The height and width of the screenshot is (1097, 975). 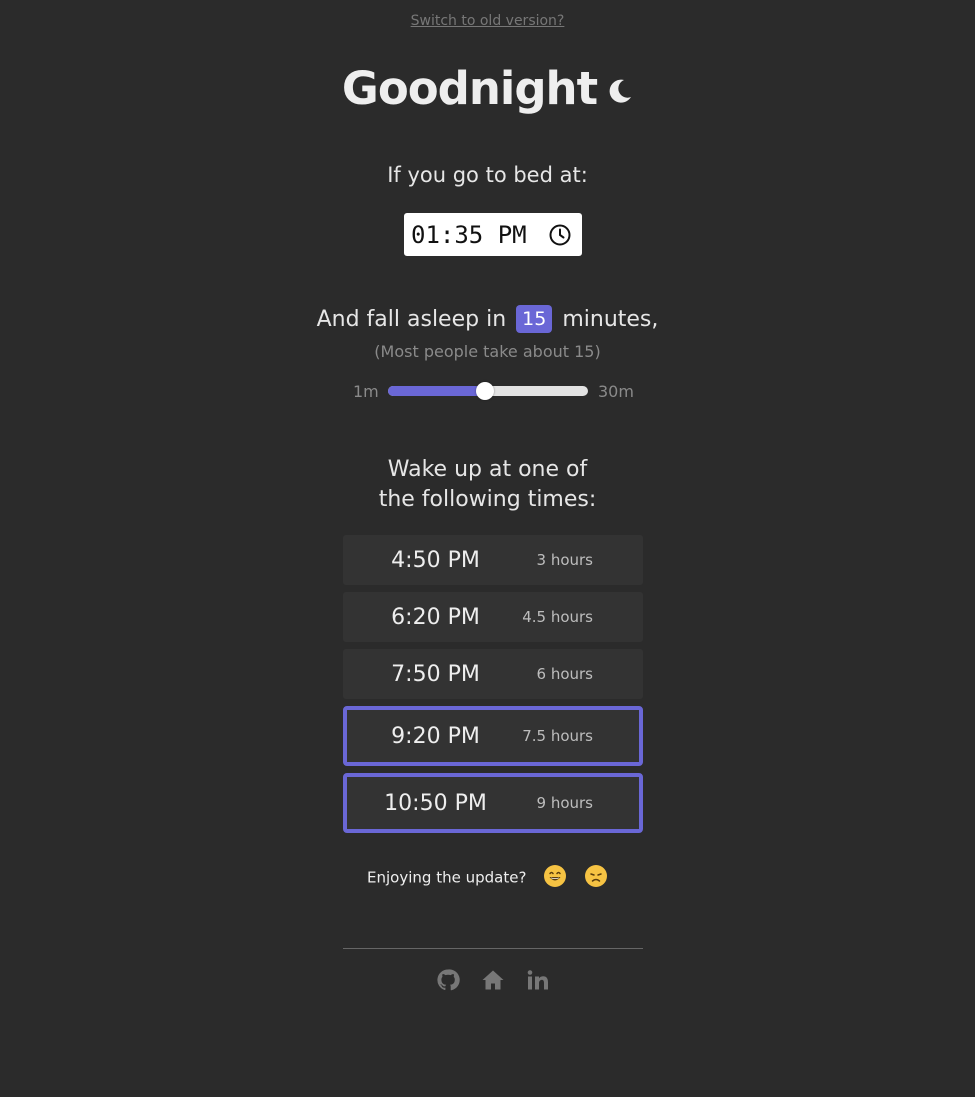 What do you see at coordinates (366, 391) in the screenshot?
I see `slider-min-label: 1m` at bounding box center [366, 391].